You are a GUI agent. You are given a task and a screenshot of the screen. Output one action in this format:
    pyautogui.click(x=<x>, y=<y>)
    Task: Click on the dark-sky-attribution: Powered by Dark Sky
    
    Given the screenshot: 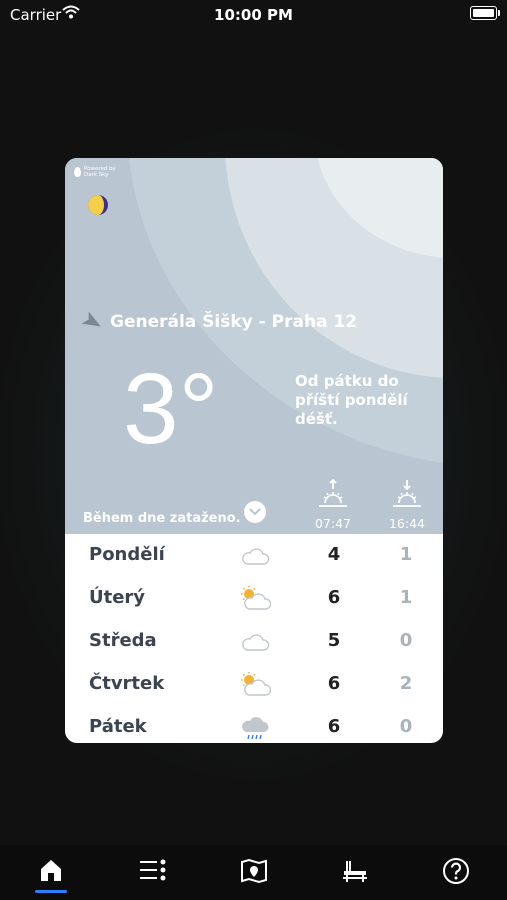 What is the action you would take?
    pyautogui.click(x=95, y=172)
    